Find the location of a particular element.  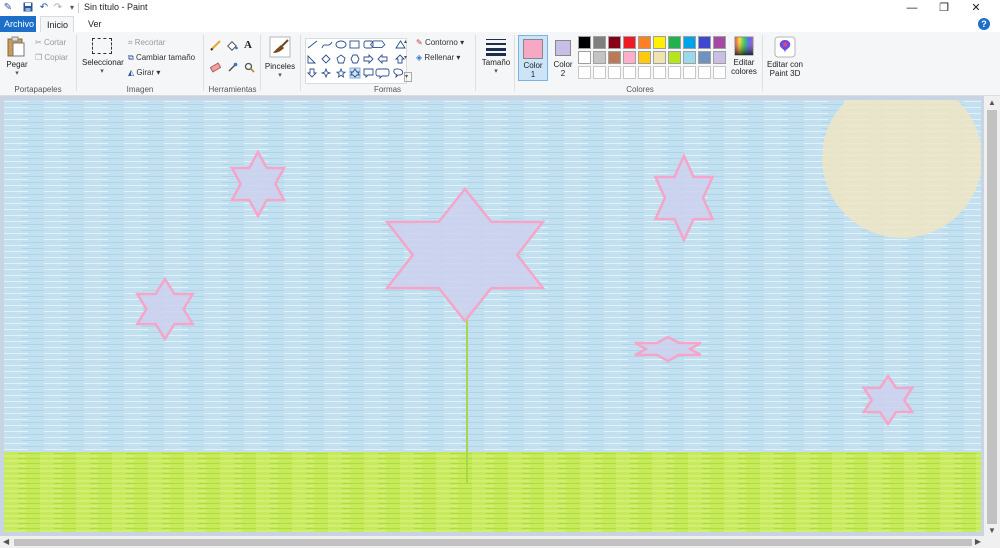

size-dropdown-icon: ▾ is located at coordinates (496, 71).